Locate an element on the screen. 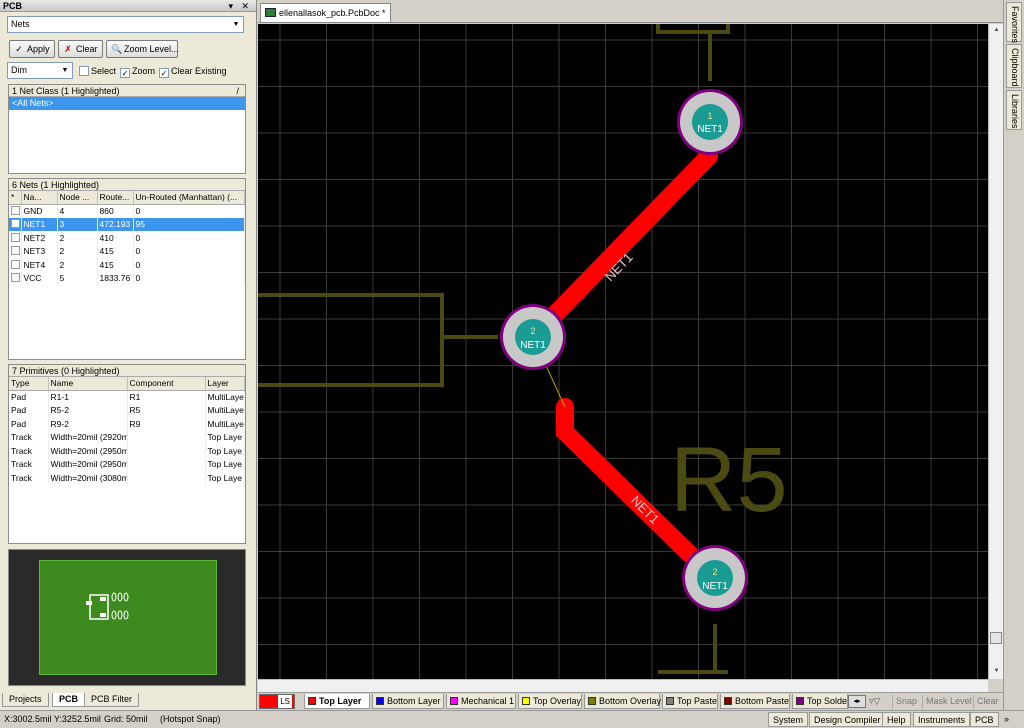  layer-tab-mechanical-1: Mechanical 1 is located at coordinates (481, 701).